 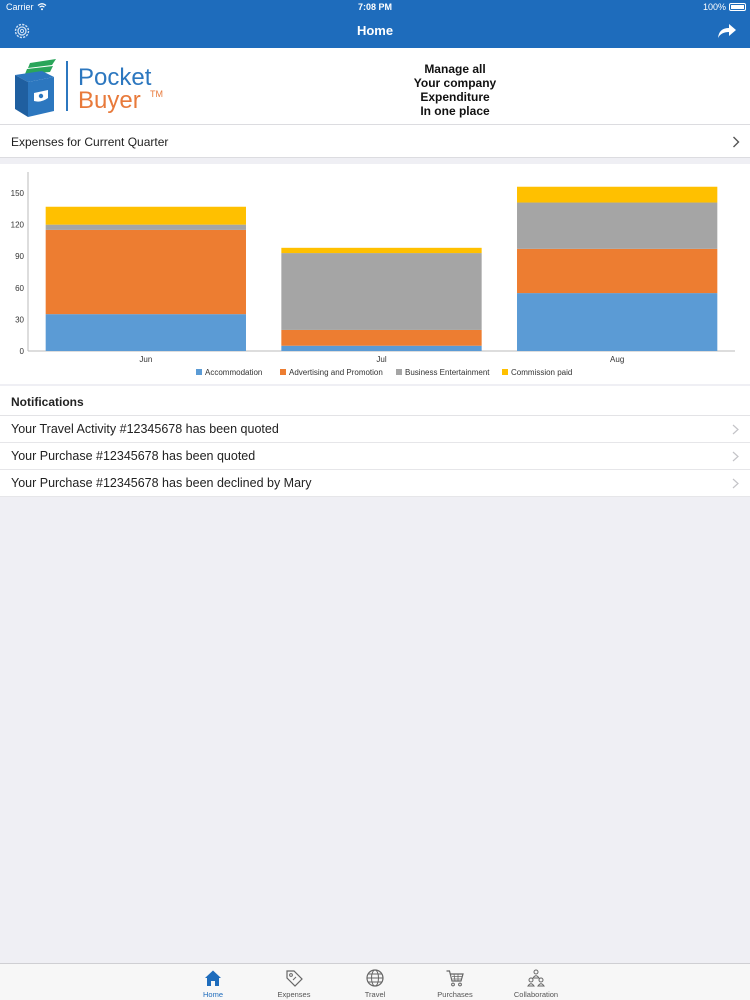 What do you see at coordinates (233, 372) in the screenshot?
I see `legend-label: Accommodation` at bounding box center [233, 372].